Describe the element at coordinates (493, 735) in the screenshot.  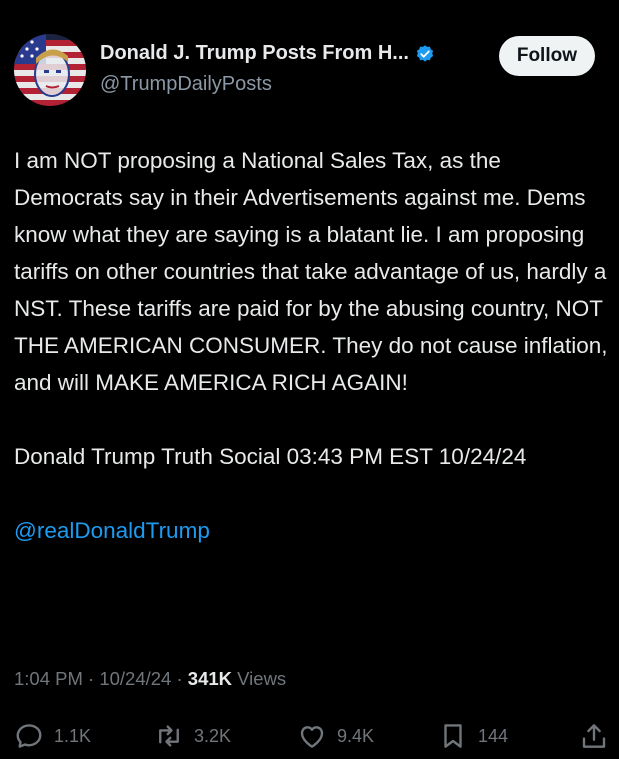
I see `bookmark-count: 144` at that location.